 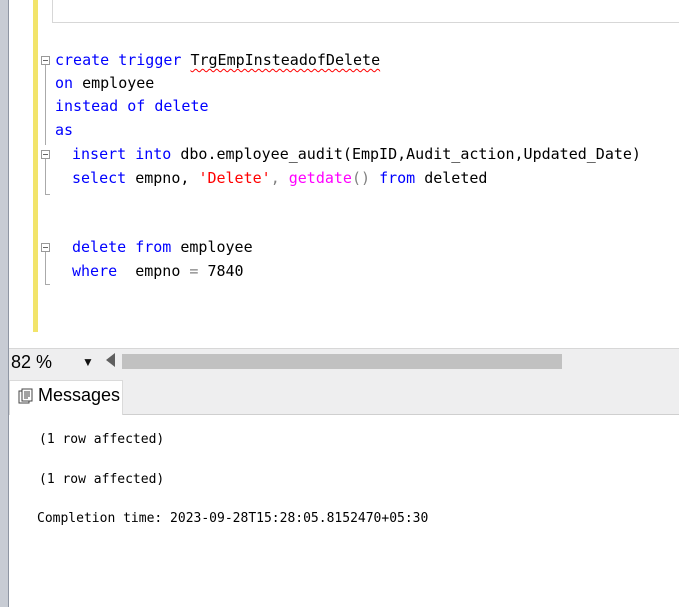 I want to click on keyword: trigger, so click(x=150, y=60).